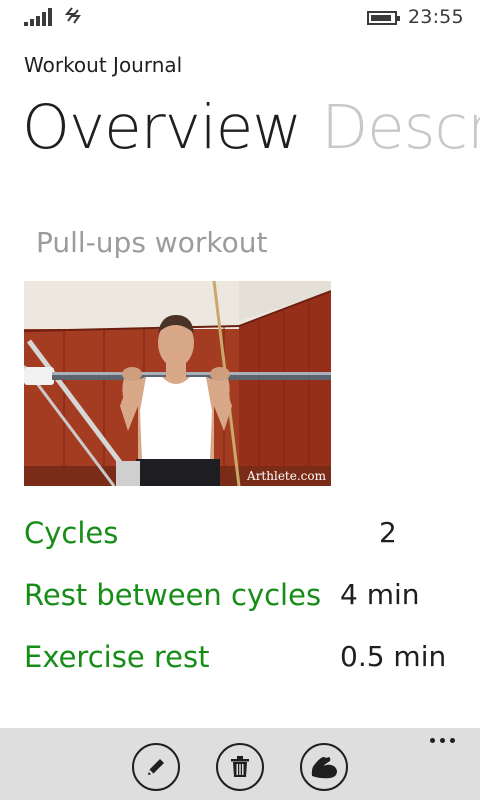  I want to click on stat-row-rest-between-cycles: Rest between cycles 4 min, so click(244, 598).